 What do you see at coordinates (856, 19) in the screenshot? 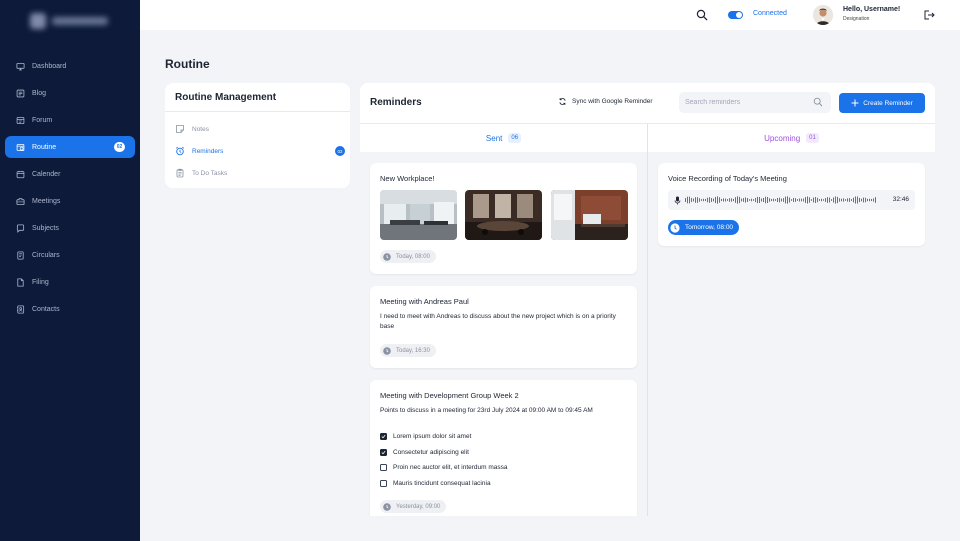
I see `user-designation: Designation` at bounding box center [856, 19].